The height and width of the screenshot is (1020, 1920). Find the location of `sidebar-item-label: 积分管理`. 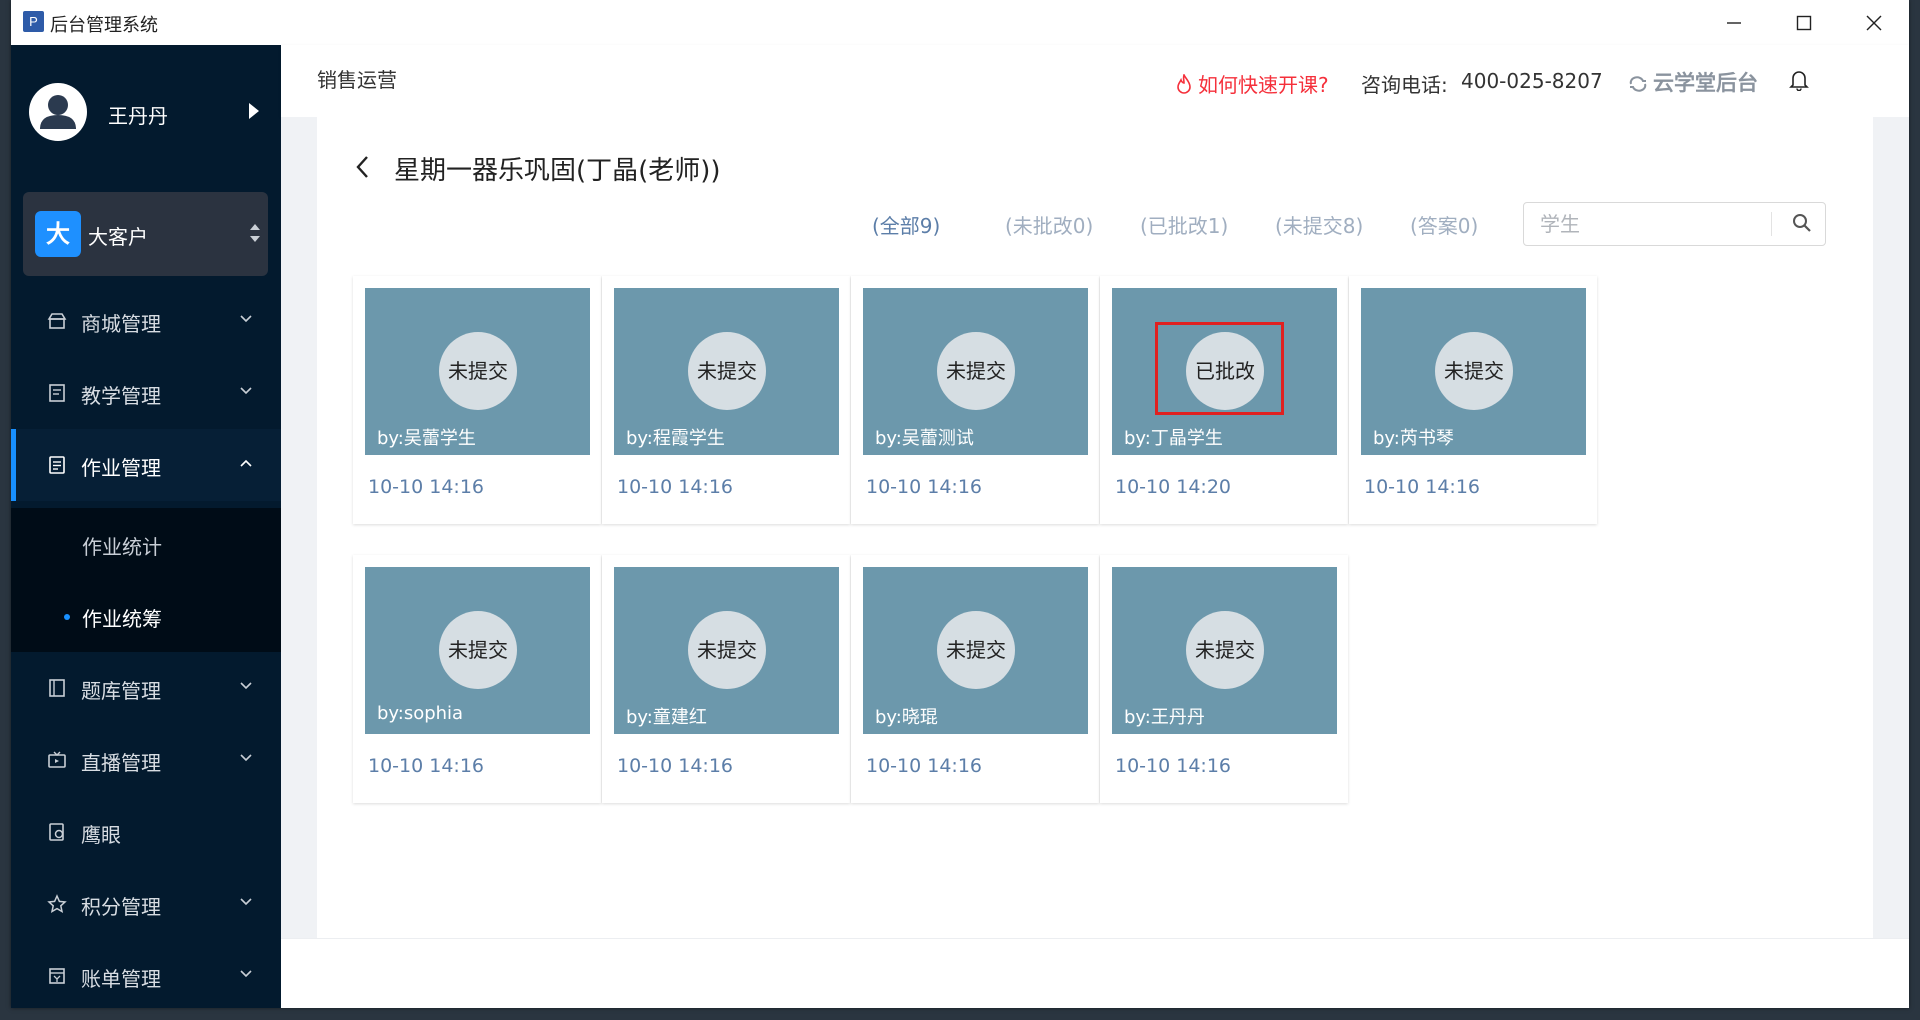

sidebar-item-label: 积分管理 is located at coordinates (121, 907).